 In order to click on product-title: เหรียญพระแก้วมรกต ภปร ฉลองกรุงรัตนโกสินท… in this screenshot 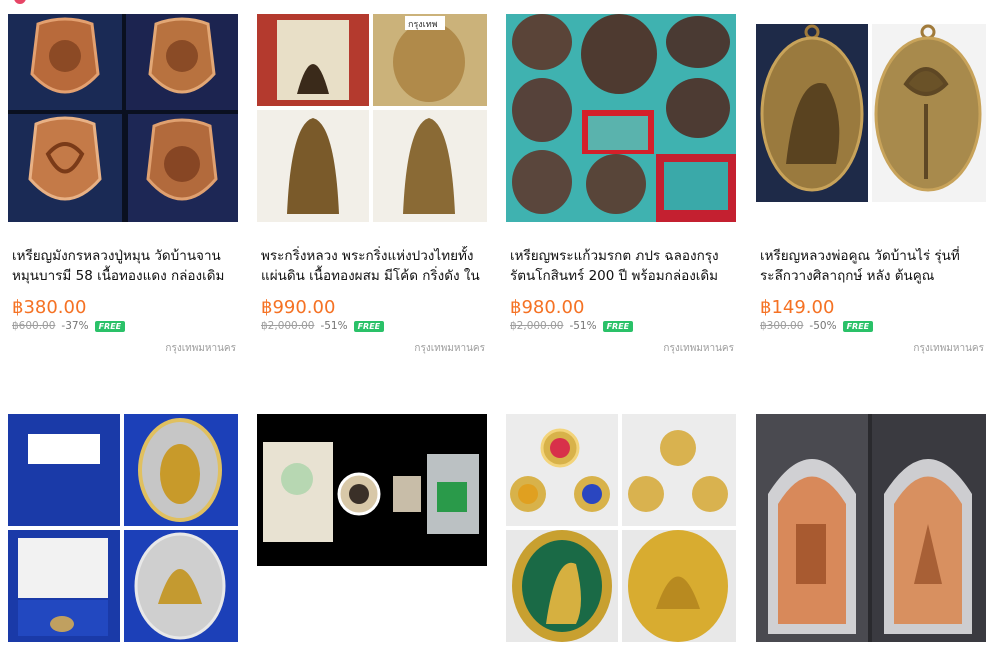, I will do `click(622, 266)`.